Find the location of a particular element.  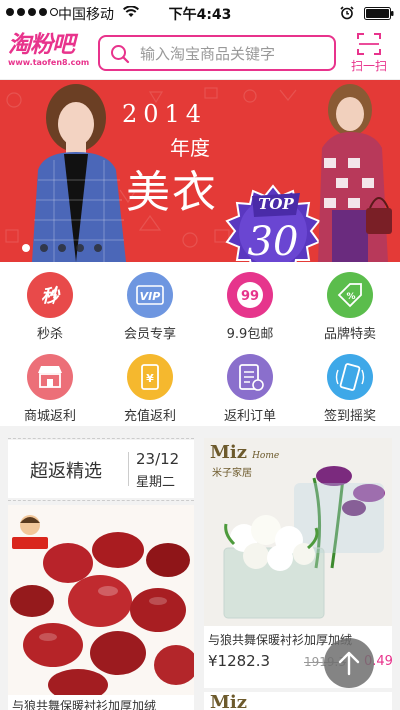

banner-year: 2014 is located at coordinates (165, 114).